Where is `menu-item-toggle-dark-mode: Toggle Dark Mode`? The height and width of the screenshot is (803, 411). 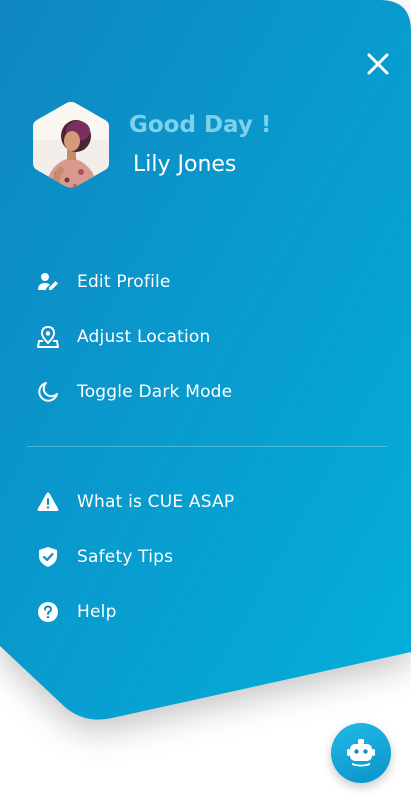
menu-item-toggle-dark-mode: Toggle Dark Mode is located at coordinates (134, 392).